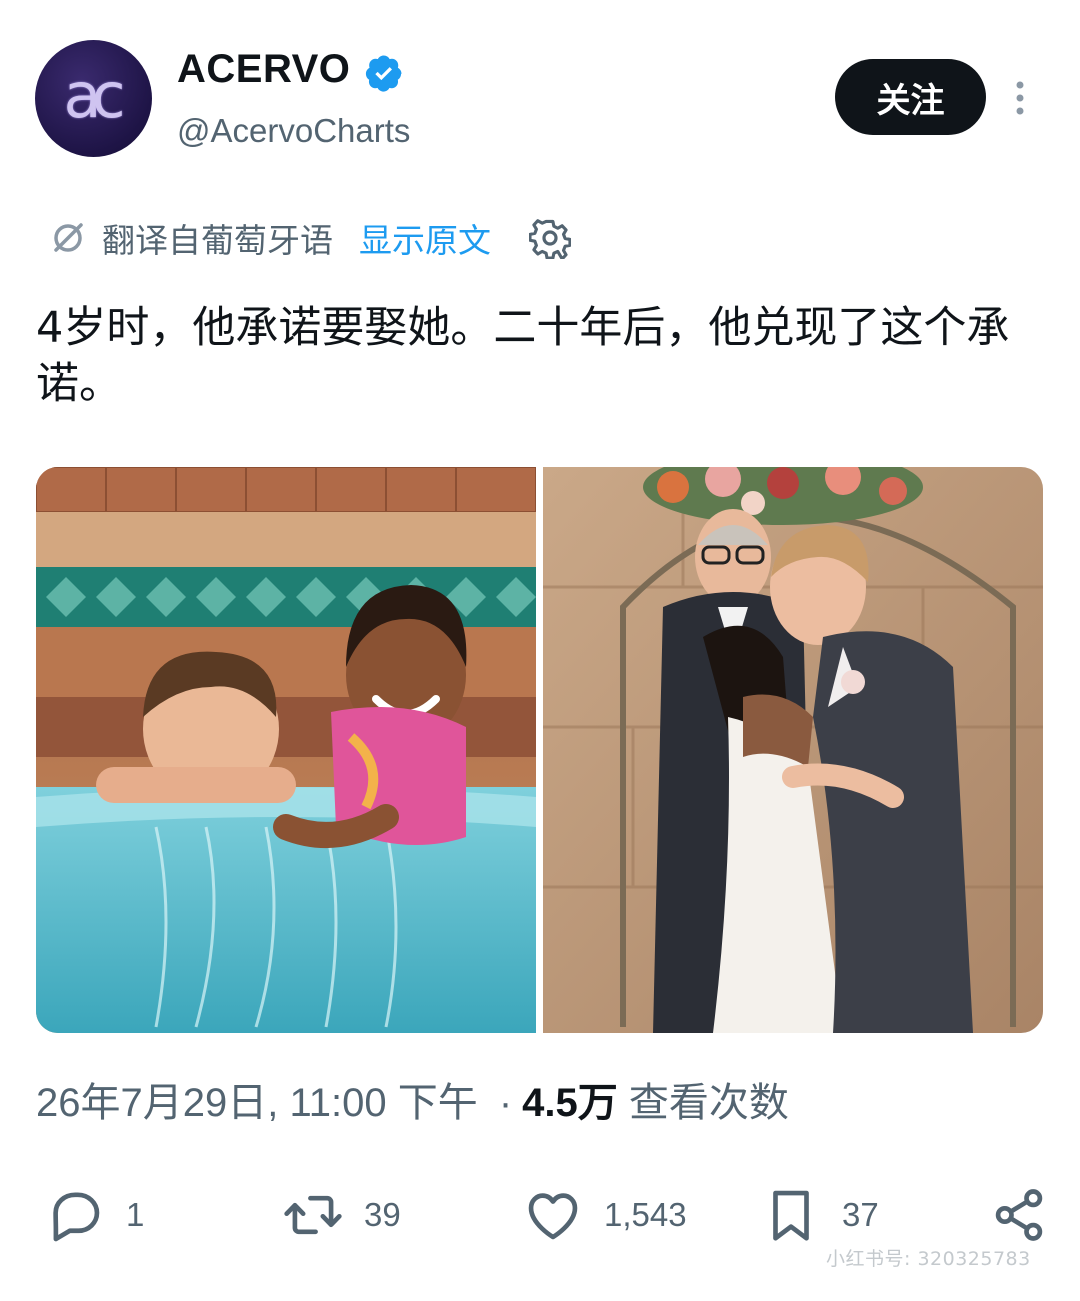 Image resolution: width=1080 pixels, height=1301 pixels. What do you see at coordinates (382, 1214) in the screenshot?
I see `repost-count: 39` at bounding box center [382, 1214].